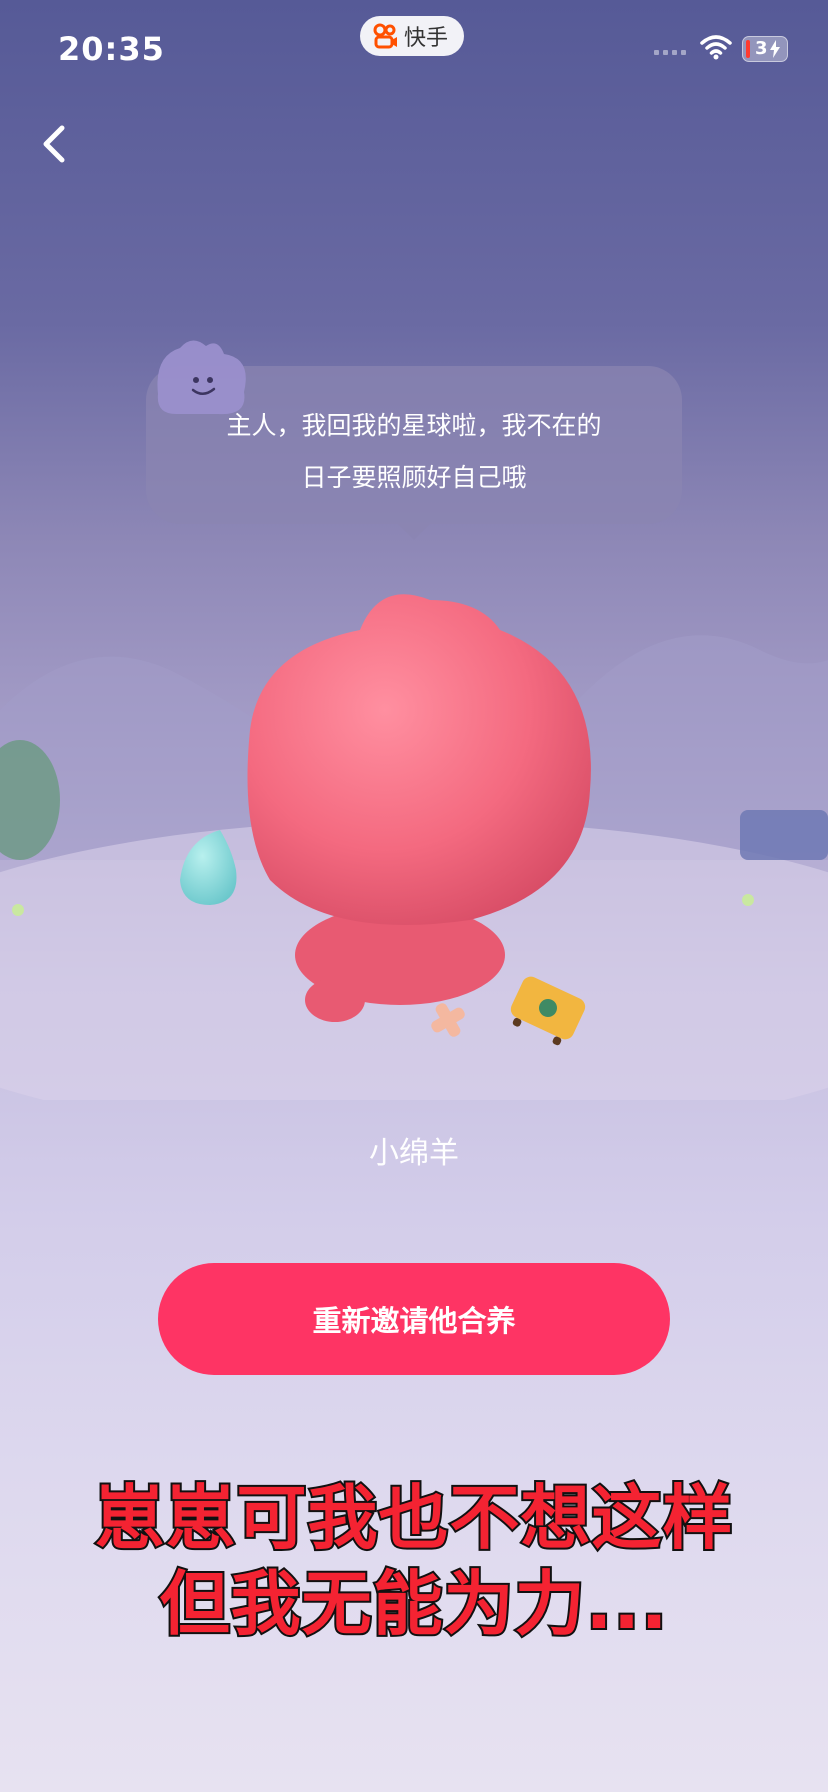  Describe the element at coordinates (414, 477) in the screenshot. I see `bubble-line-2: 日子要照顾好自己哦` at that location.